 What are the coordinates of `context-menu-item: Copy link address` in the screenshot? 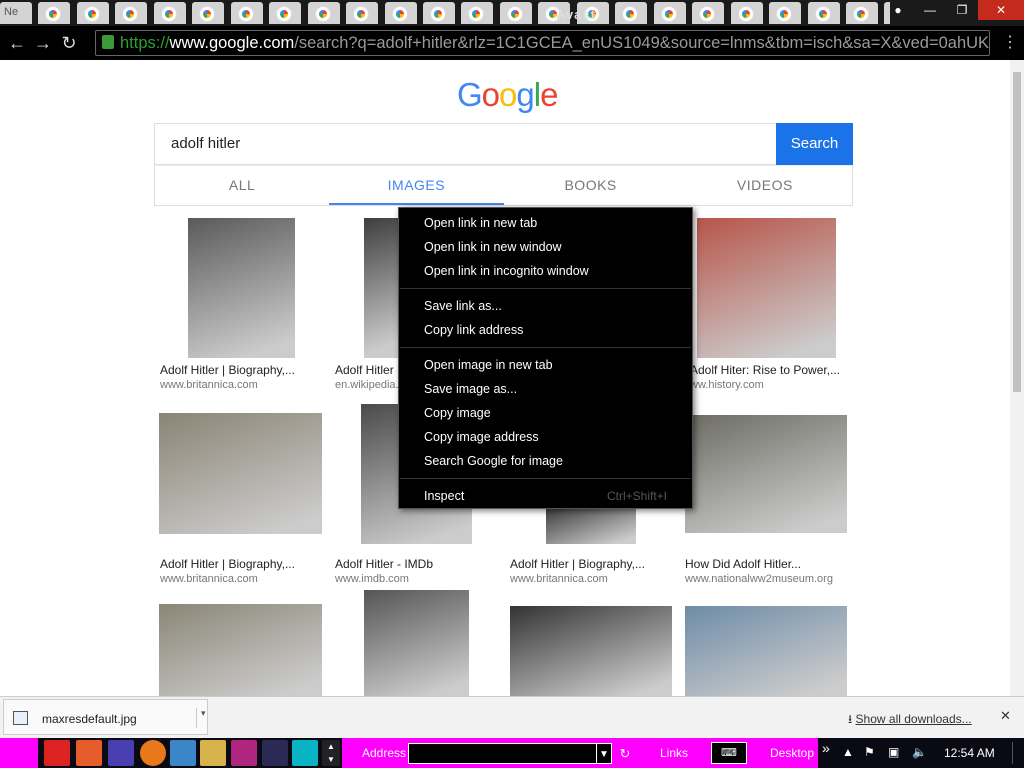 It's located at (473, 330).